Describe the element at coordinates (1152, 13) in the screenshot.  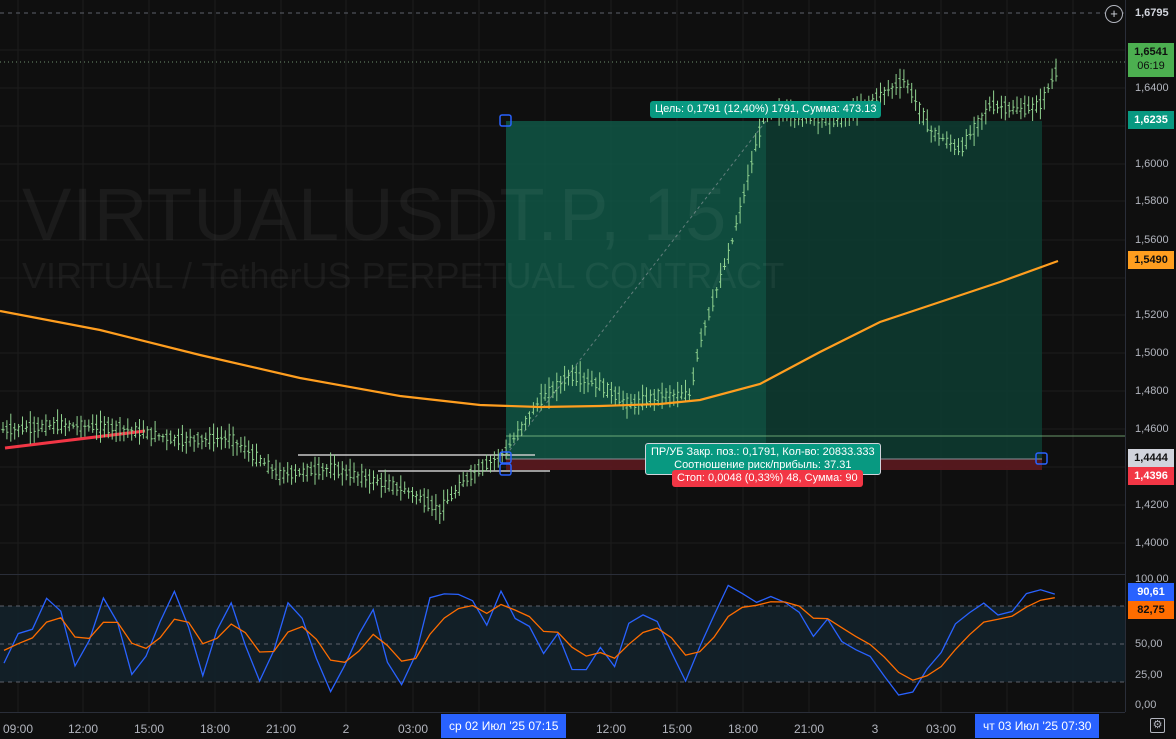
I see `price-top-label: 1,6795` at that location.